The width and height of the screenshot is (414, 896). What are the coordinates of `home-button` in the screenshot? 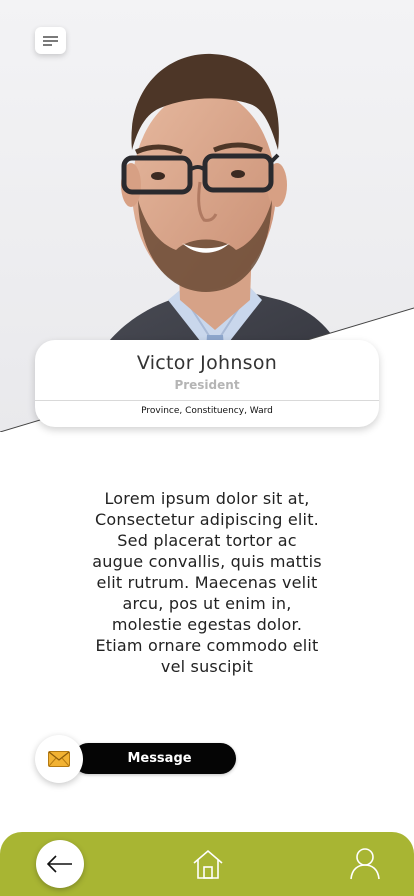 It's located at (208, 864).